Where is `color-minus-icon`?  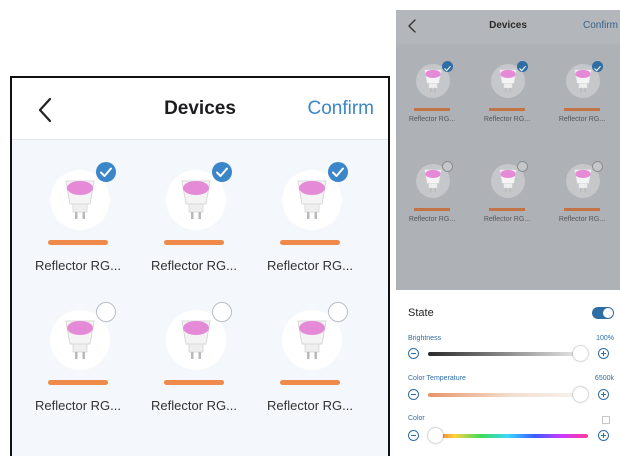
color-minus-icon is located at coordinates (413, 435).